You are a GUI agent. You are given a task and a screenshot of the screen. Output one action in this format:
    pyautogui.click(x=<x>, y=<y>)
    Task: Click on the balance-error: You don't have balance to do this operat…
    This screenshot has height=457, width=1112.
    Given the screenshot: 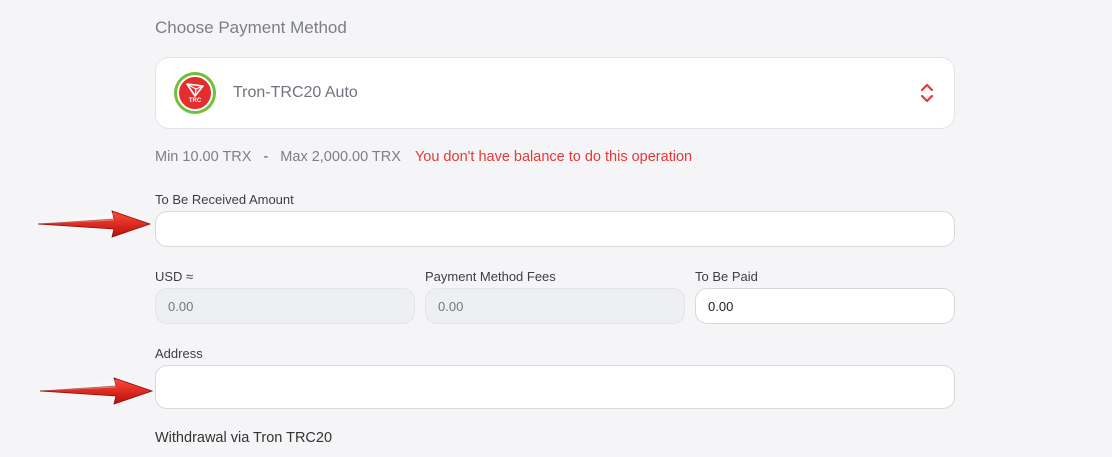 What is the action you would take?
    pyautogui.click(x=553, y=157)
    